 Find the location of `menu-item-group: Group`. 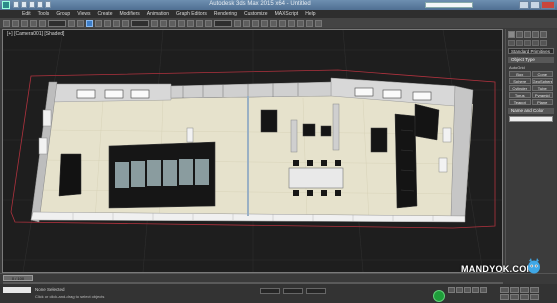

menu-item-group: Group is located at coordinates (63, 14).